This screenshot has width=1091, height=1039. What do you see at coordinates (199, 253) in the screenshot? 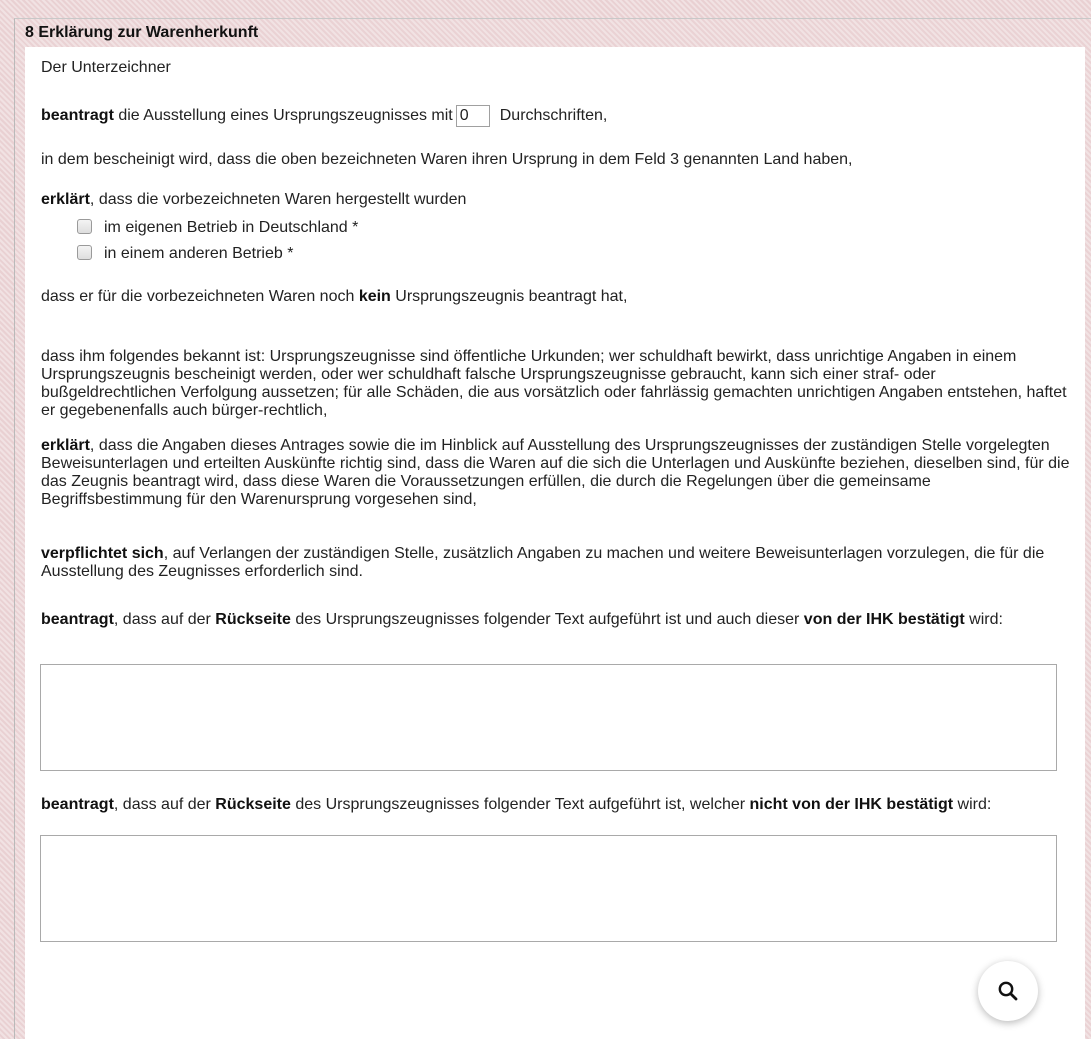
I see `other-plant-label: in einem anderen Betrieb *` at bounding box center [199, 253].